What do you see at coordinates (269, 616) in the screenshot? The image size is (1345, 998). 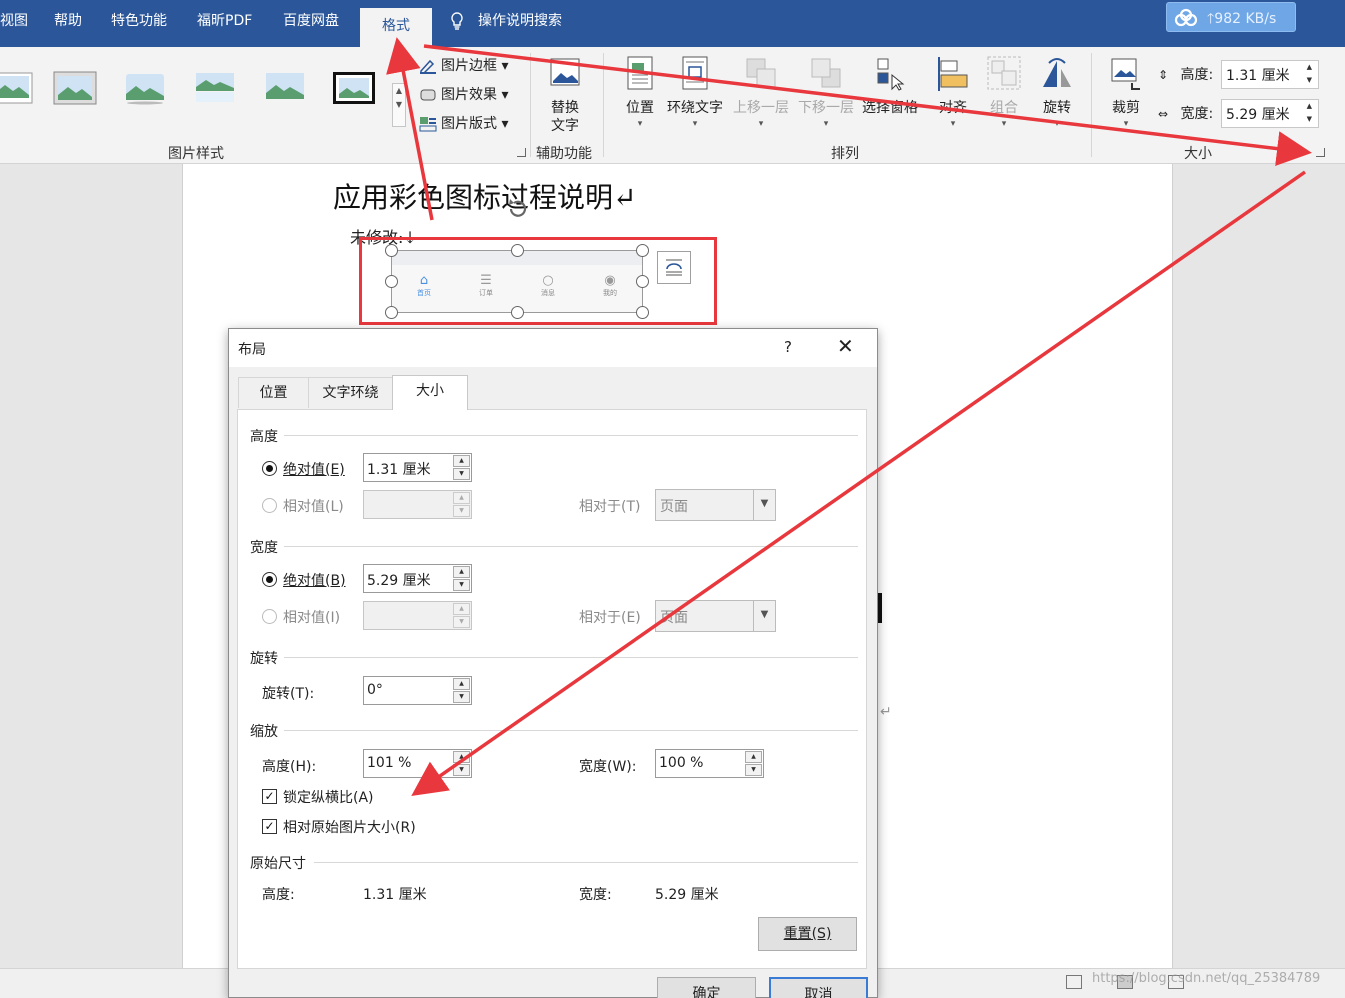 I see `width-relative-radio` at bounding box center [269, 616].